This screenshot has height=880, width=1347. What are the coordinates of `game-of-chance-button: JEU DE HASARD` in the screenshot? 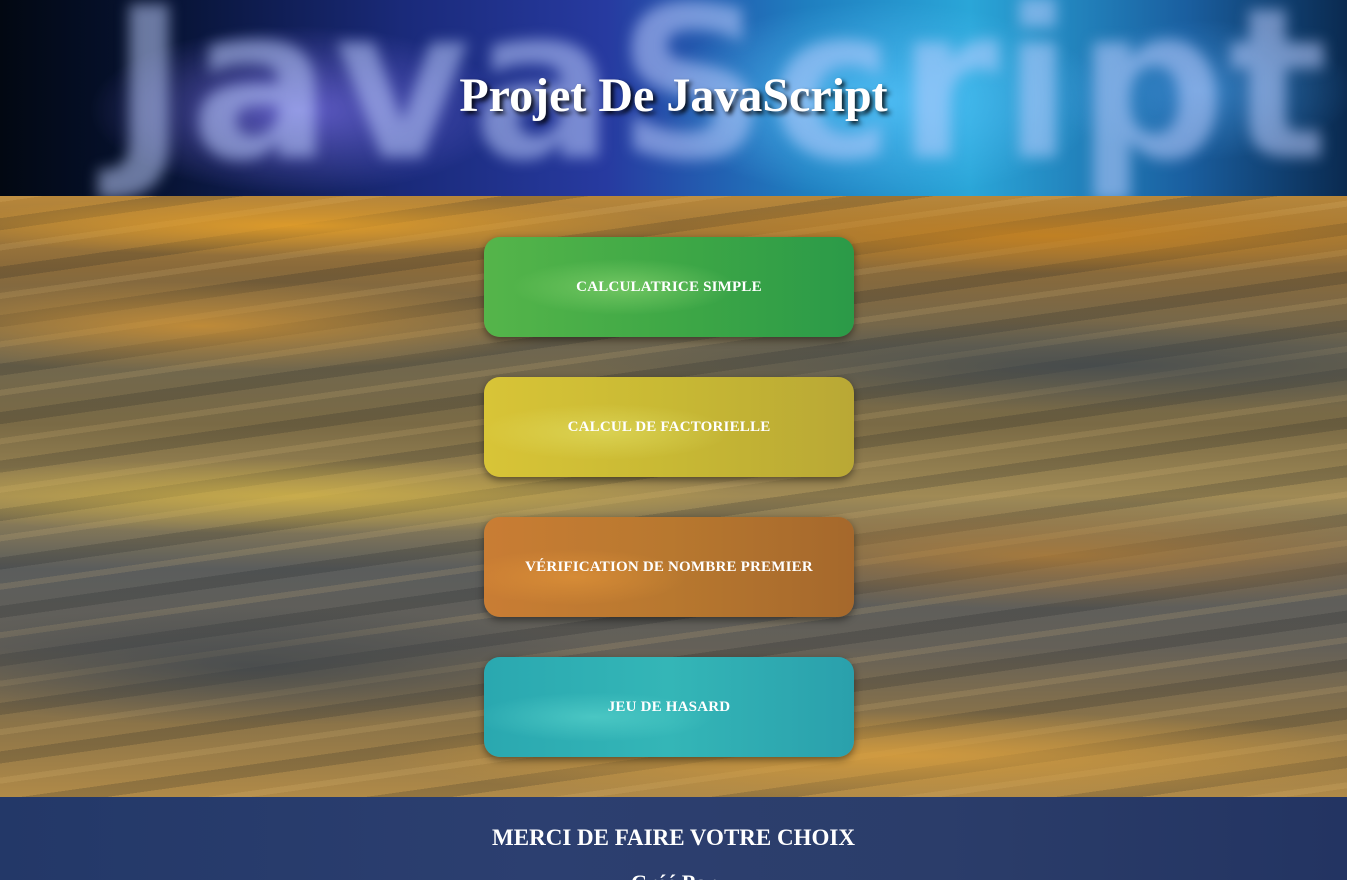 It's located at (669, 707).